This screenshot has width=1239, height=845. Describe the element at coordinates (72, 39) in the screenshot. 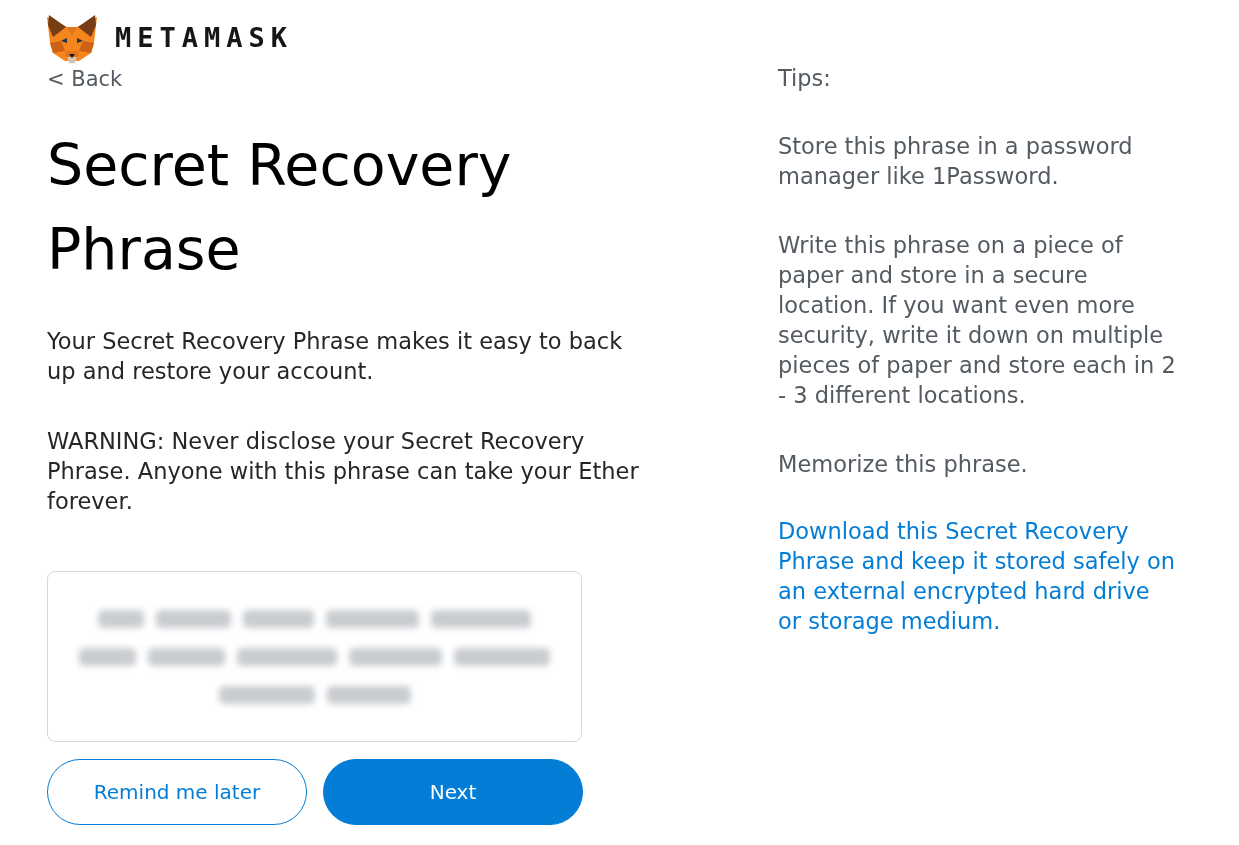

I see `fox-logo-icon` at that location.